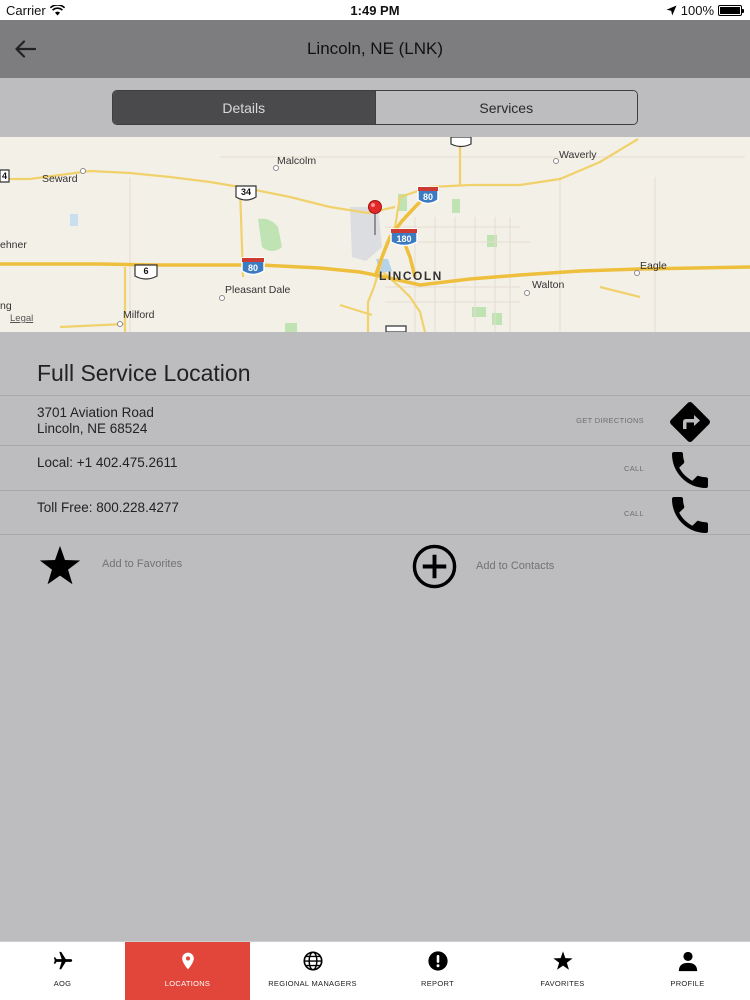 The image size is (750, 1000). What do you see at coordinates (108, 507) in the screenshot?
I see `toll-free-text: Toll Free: 800.228.4277` at bounding box center [108, 507].